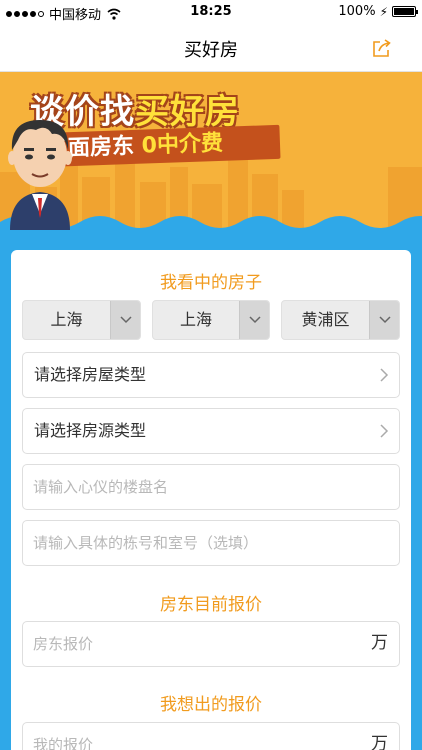 This screenshot has height=750, width=422. What do you see at coordinates (182, 144) in the screenshot?
I see `banner-subheadline-part2: 0中介费` at bounding box center [182, 144].